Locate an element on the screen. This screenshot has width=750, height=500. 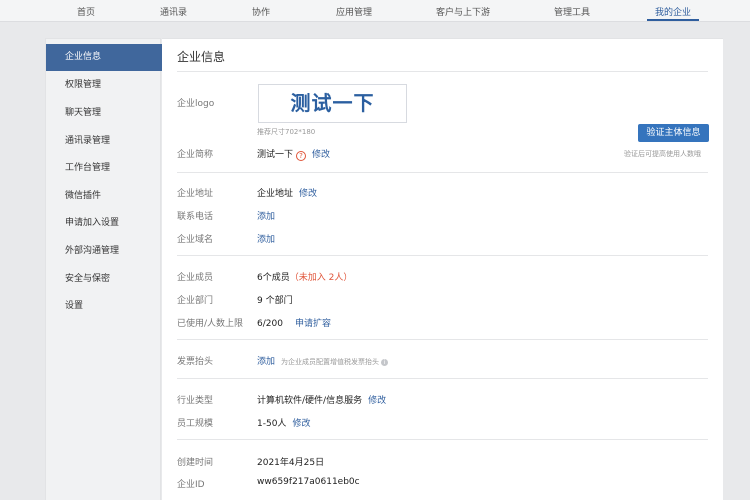
tab-app-management: 应用管理 is located at coordinates (354, 11).